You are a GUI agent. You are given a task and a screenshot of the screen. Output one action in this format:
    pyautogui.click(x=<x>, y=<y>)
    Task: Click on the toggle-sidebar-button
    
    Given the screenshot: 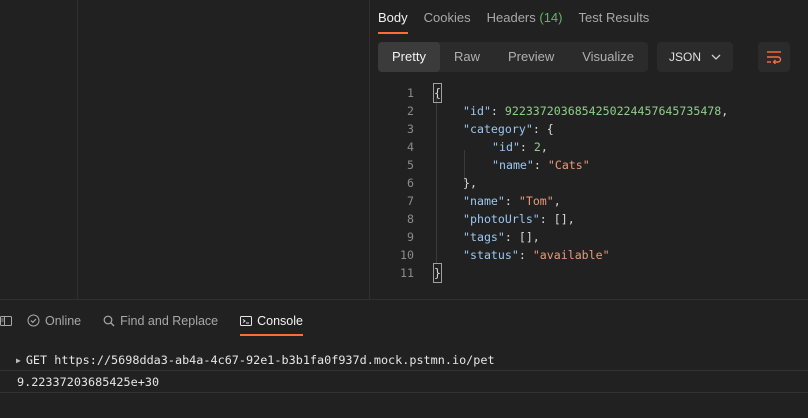 What is the action you would take?
    pyautogui.click(x=8, y=321)
    